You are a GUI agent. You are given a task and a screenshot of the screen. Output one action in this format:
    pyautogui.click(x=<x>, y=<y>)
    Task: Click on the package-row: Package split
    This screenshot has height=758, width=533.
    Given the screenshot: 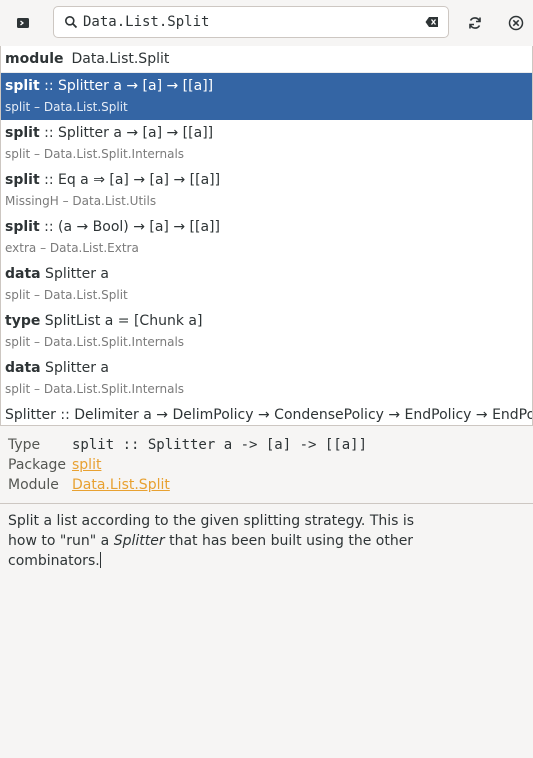 What is the action you would take?
    pyautogui.click(x=54, y=465)
    